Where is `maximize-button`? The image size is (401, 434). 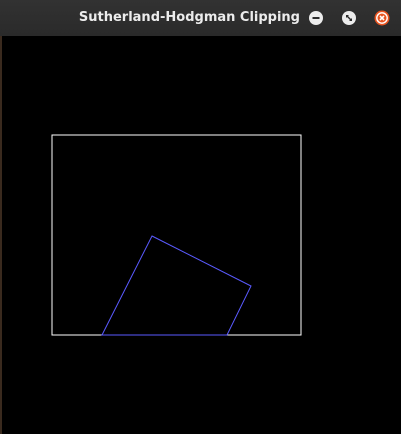 maximize-button is located at coordinates (349, 18).